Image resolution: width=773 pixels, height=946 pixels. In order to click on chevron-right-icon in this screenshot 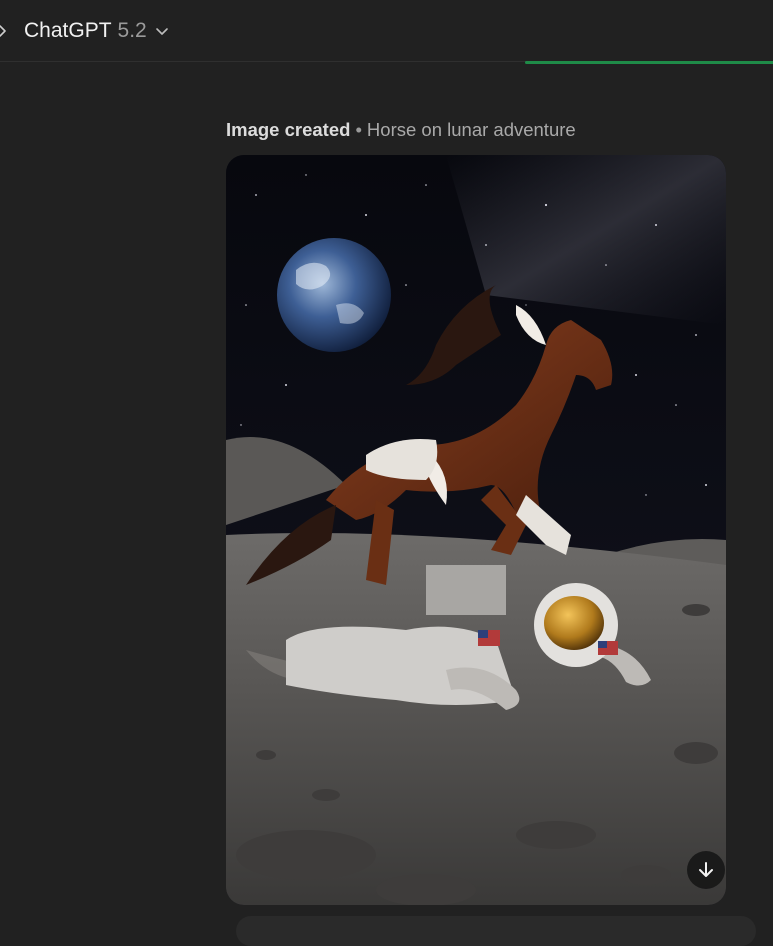, I will do `click(3, 31)`.